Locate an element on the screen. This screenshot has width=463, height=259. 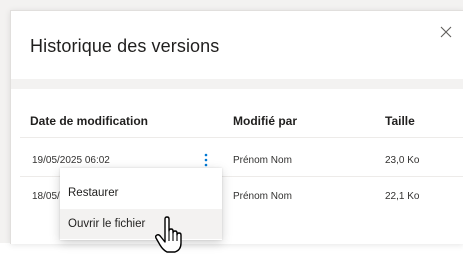
menu-item-open-file: Ouvrir le fichier is located at coordinates (141, 224).